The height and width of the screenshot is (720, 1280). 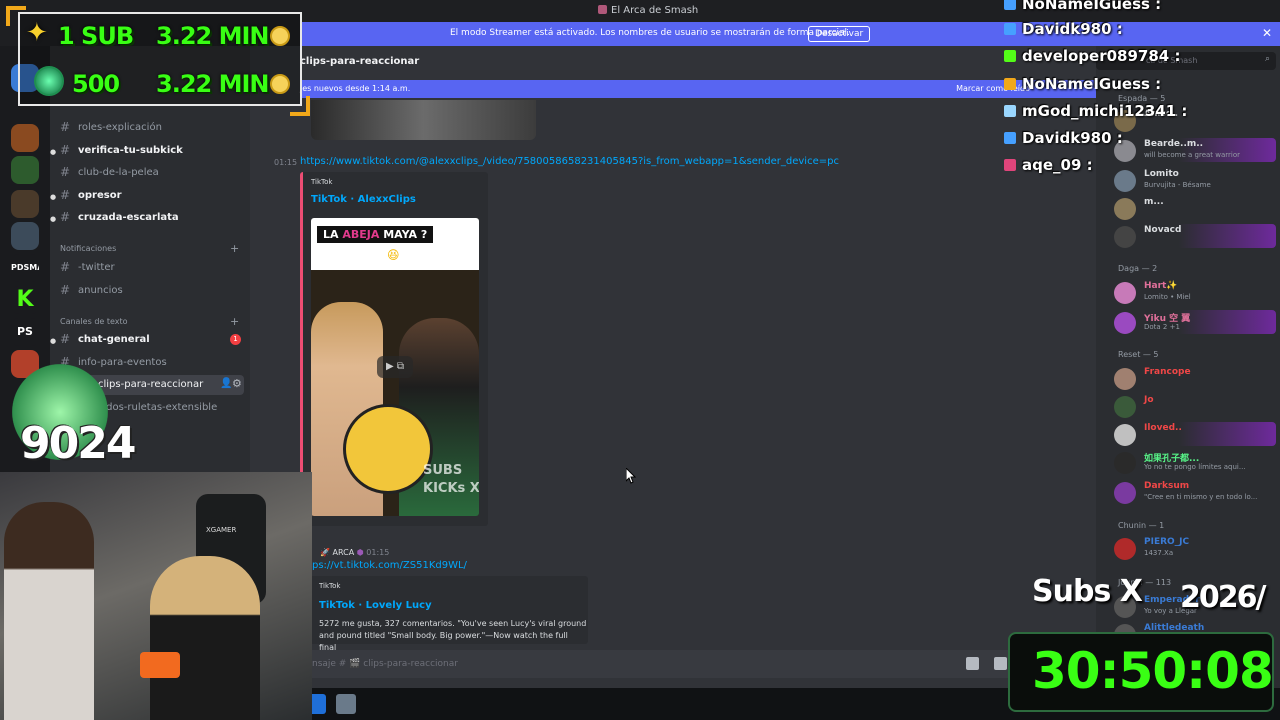 What do you see at coordinates (1000, 663) in the screenshot?
I see `gif-icon` at bounding box center [1000, 663].